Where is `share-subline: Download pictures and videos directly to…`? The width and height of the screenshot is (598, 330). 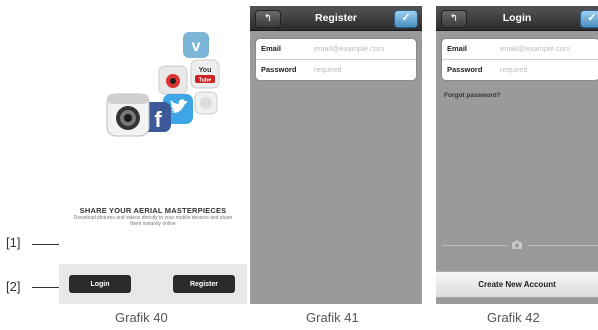
share-subline: Download pictures and videos directly to… is located at coordinates (153, 221).